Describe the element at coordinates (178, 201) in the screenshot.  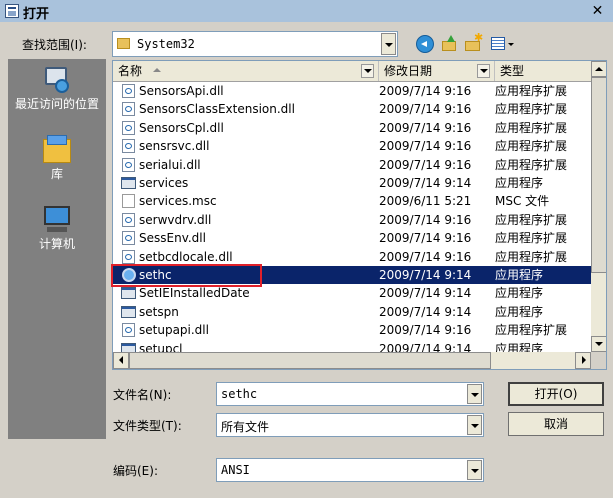
I see `file-name: services.msc` at that location.